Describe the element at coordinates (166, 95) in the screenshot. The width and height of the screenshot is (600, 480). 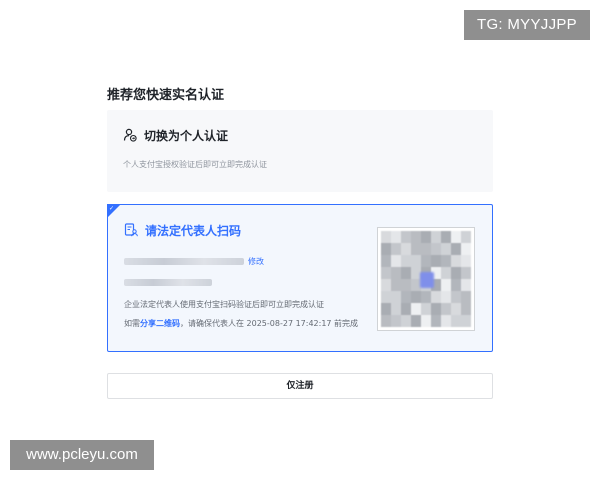
I see `page-title: 推荐您快速实名认证` at that location.